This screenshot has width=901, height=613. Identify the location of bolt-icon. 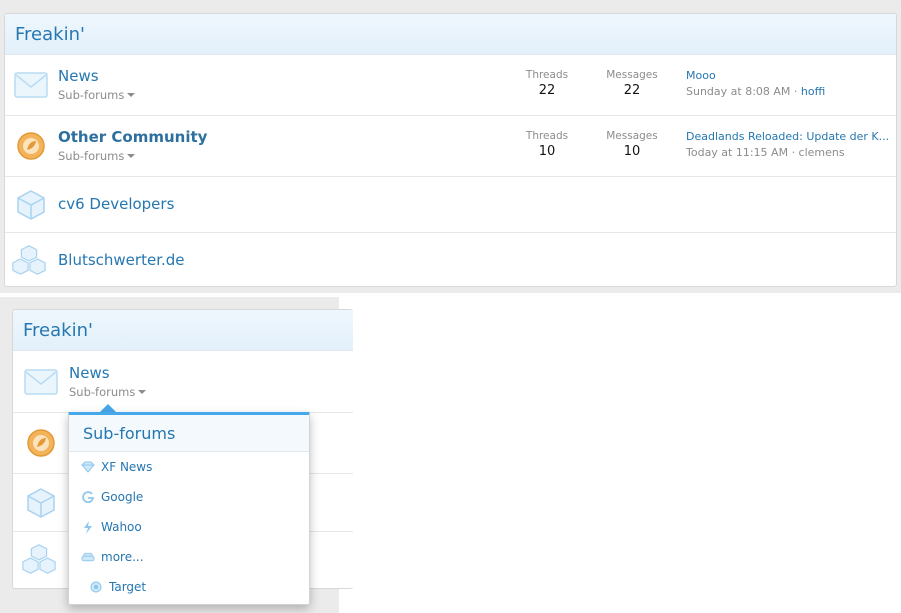
(88, 527).